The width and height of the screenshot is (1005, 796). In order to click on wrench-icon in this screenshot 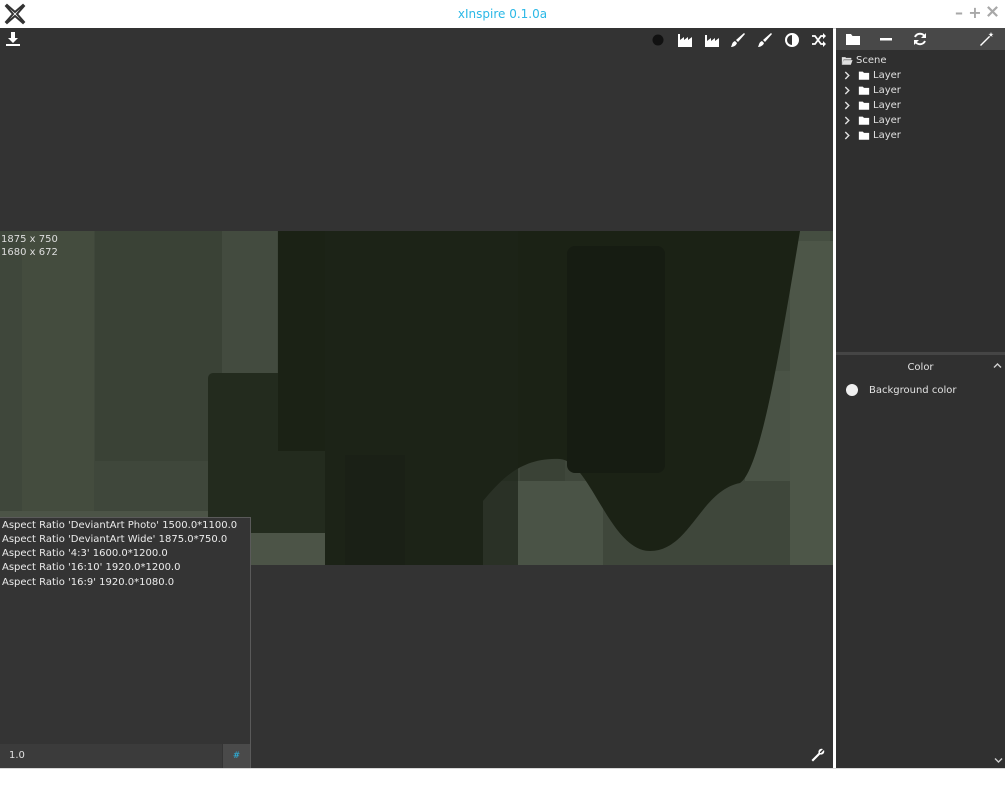, I will do `click(818, 755)`.